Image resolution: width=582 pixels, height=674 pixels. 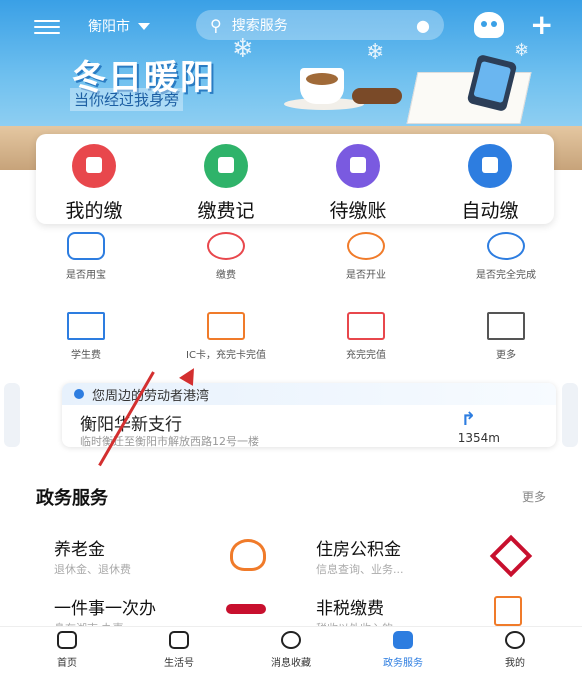 What do you see at coordinates (570, 415) in the screenshot?
I see `carousel-next-card` at bounding box center [570, 415].